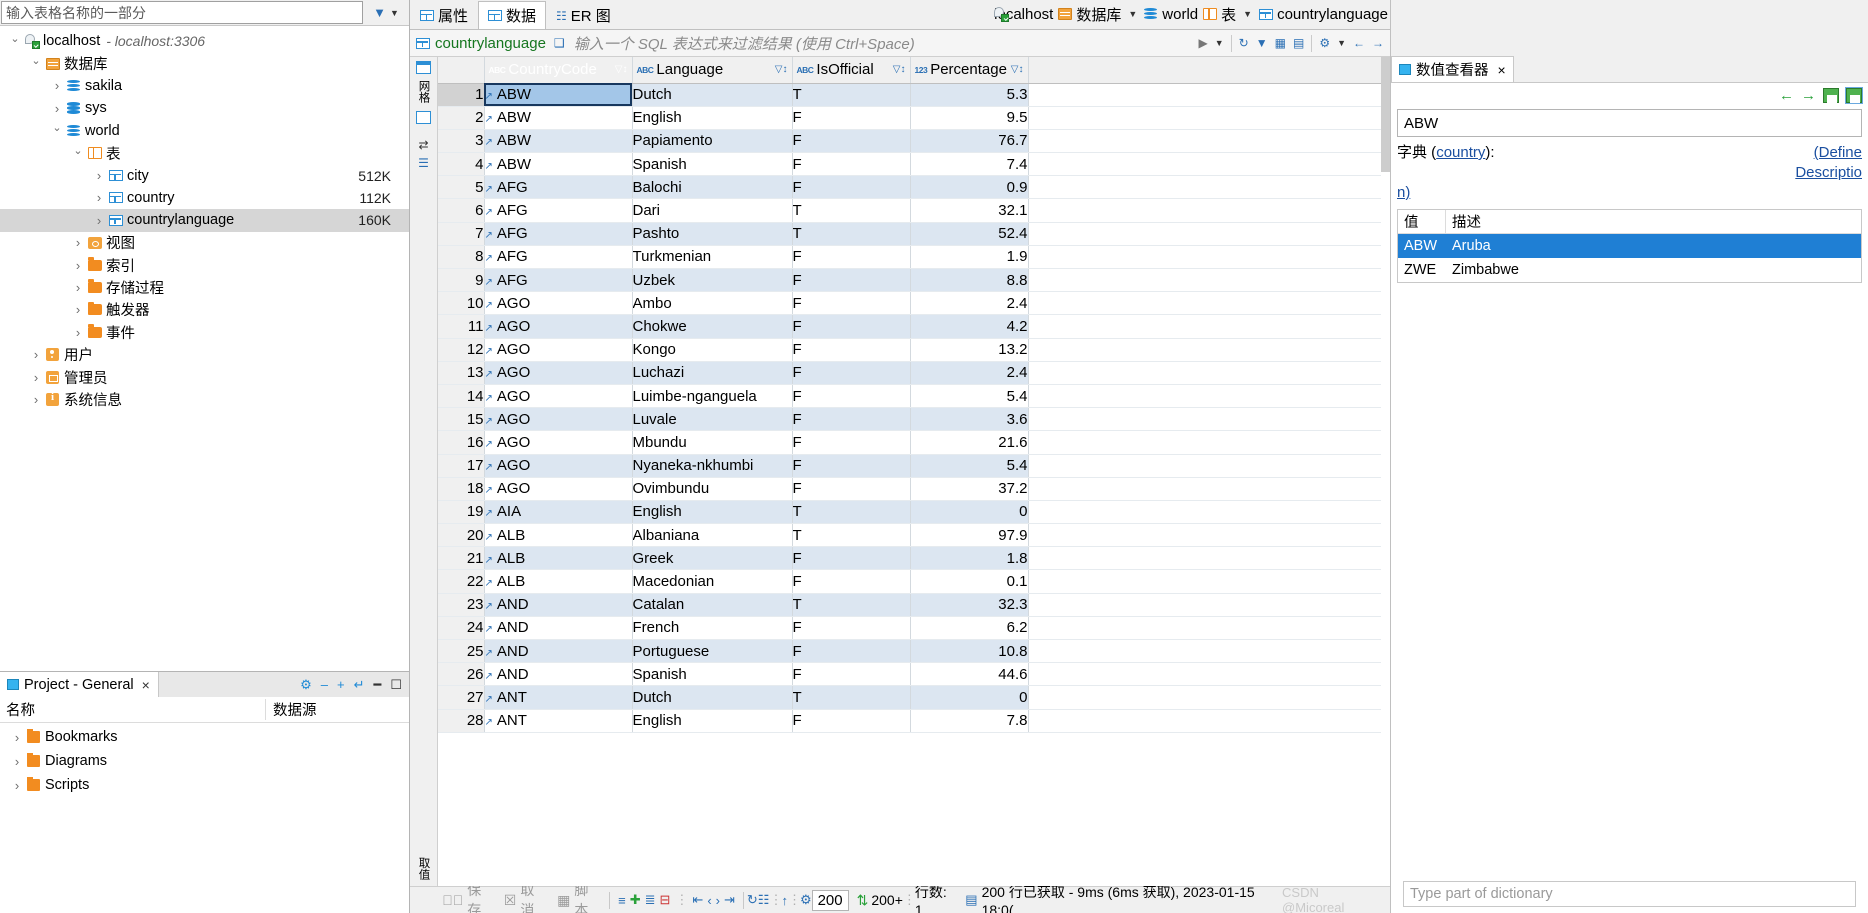 The height and width of the screenshot is (913, 1868). Describe the element at coordinates (512, 15) in the screenshot. I see `tab-data: 数据` at that location.